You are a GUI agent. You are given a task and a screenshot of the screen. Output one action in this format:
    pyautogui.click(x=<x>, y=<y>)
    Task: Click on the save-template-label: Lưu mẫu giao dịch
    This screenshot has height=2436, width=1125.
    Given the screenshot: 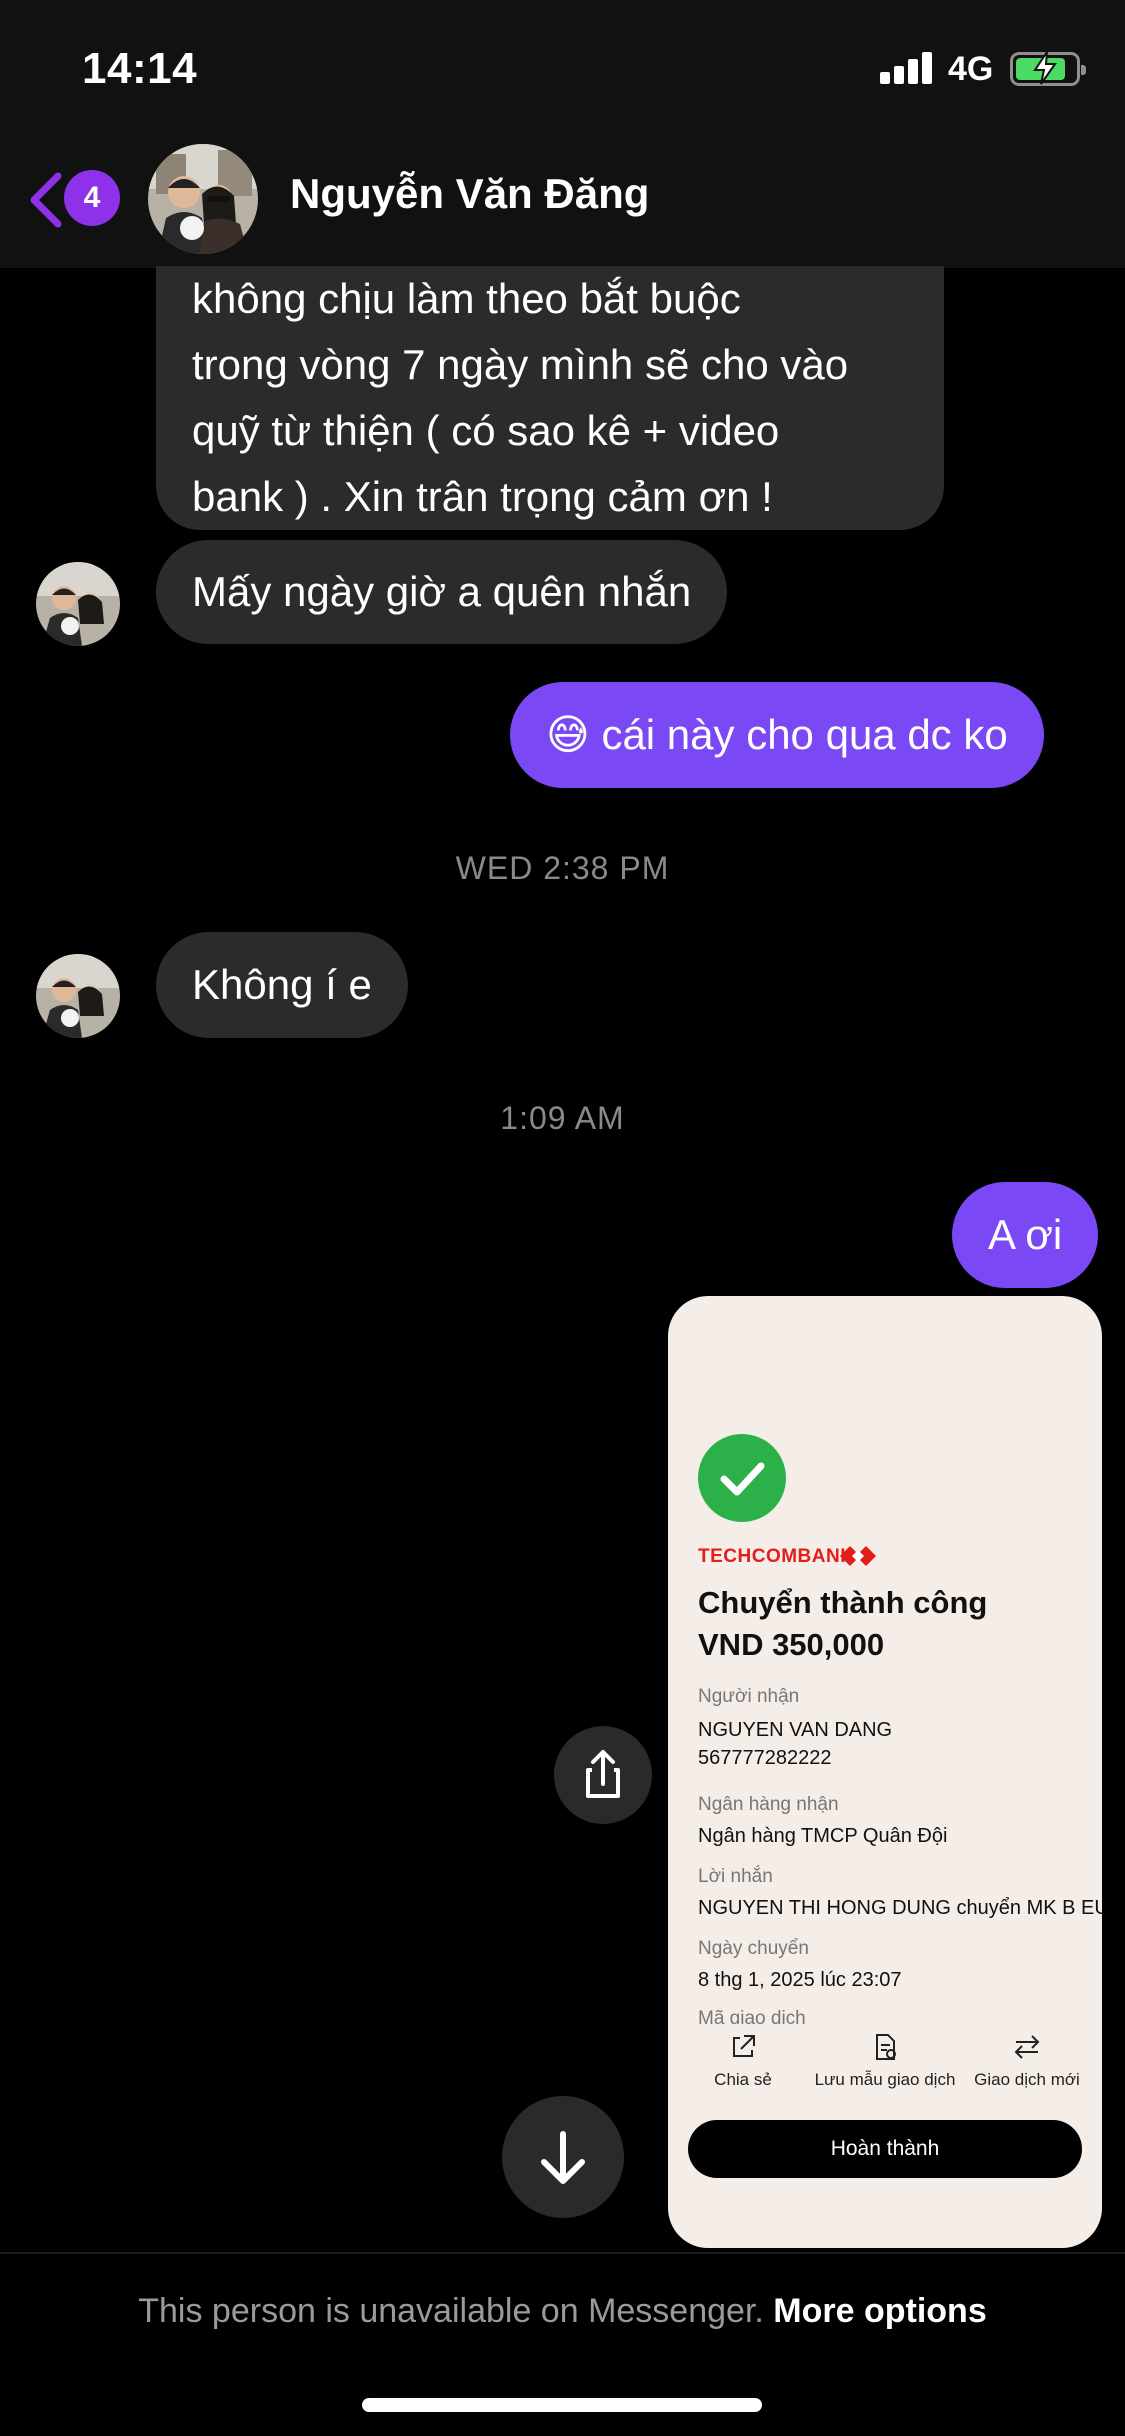 What is the action you would take?
    pyautogui.click(x=885, y=2079)
    